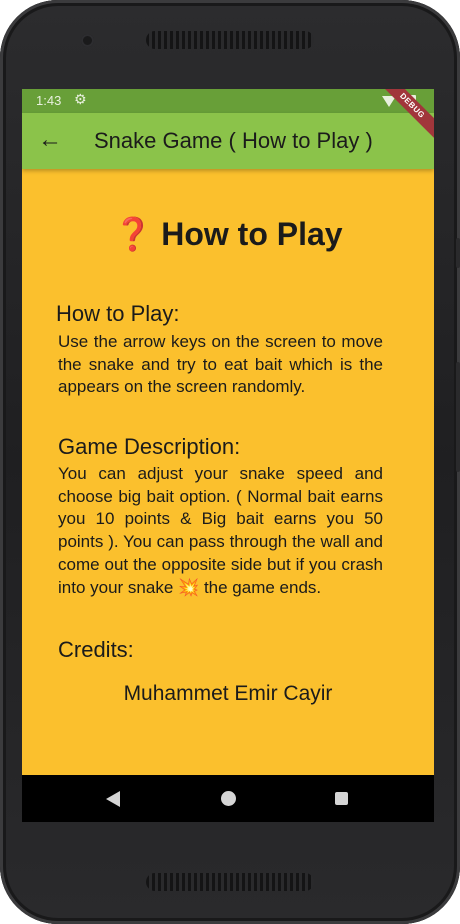 The width and height of the screenshot is (460, 924). Describe the element at coordinates (149, 446) in the screenshot. I see `game-description-title: Game Description:` at that location.